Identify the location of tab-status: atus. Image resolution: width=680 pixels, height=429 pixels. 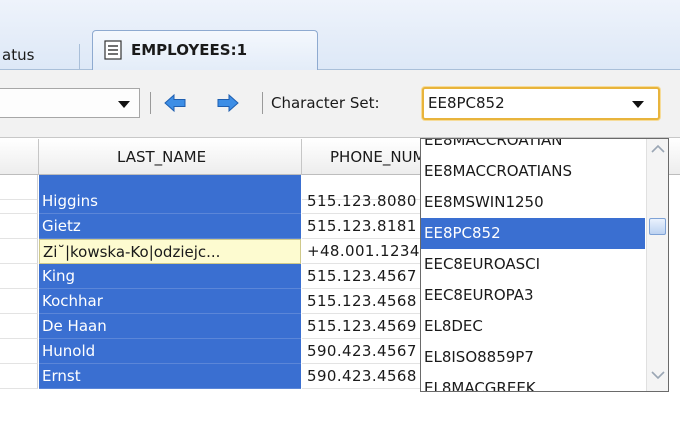
(40, 57).